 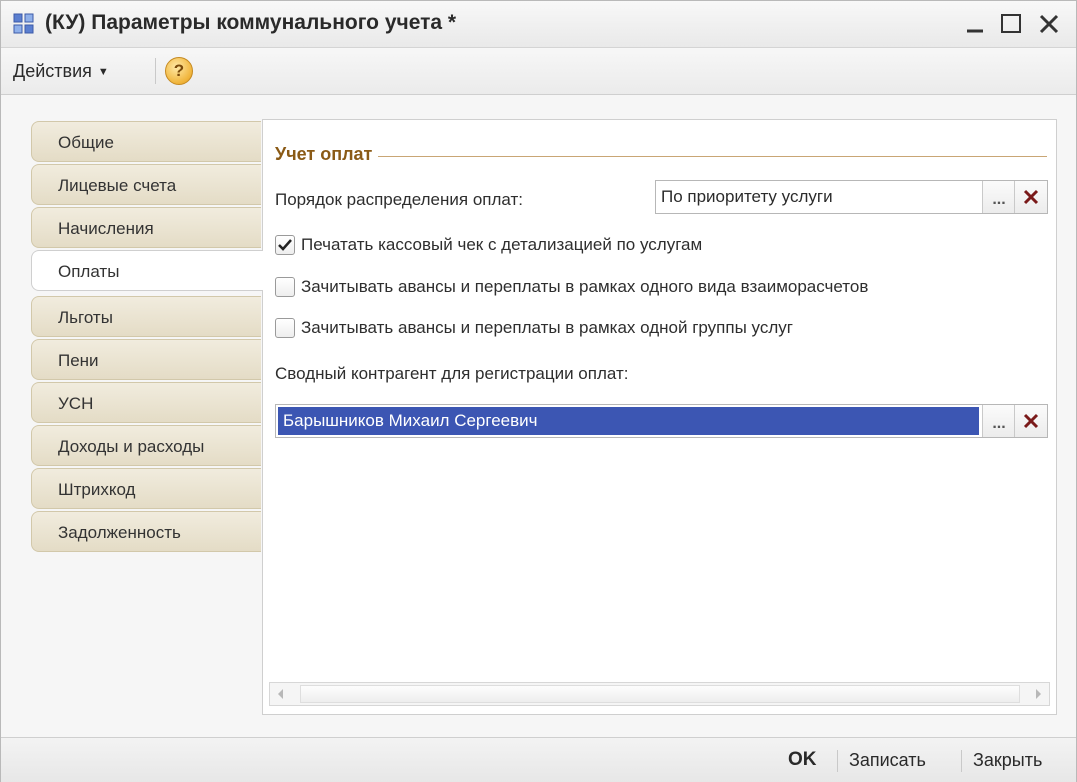 What do you see at coordinates (538, 24) in the screenshot?
I see `title-bar: (КУ) Параметры коммунального учета *` at bounding box center [538, 24].